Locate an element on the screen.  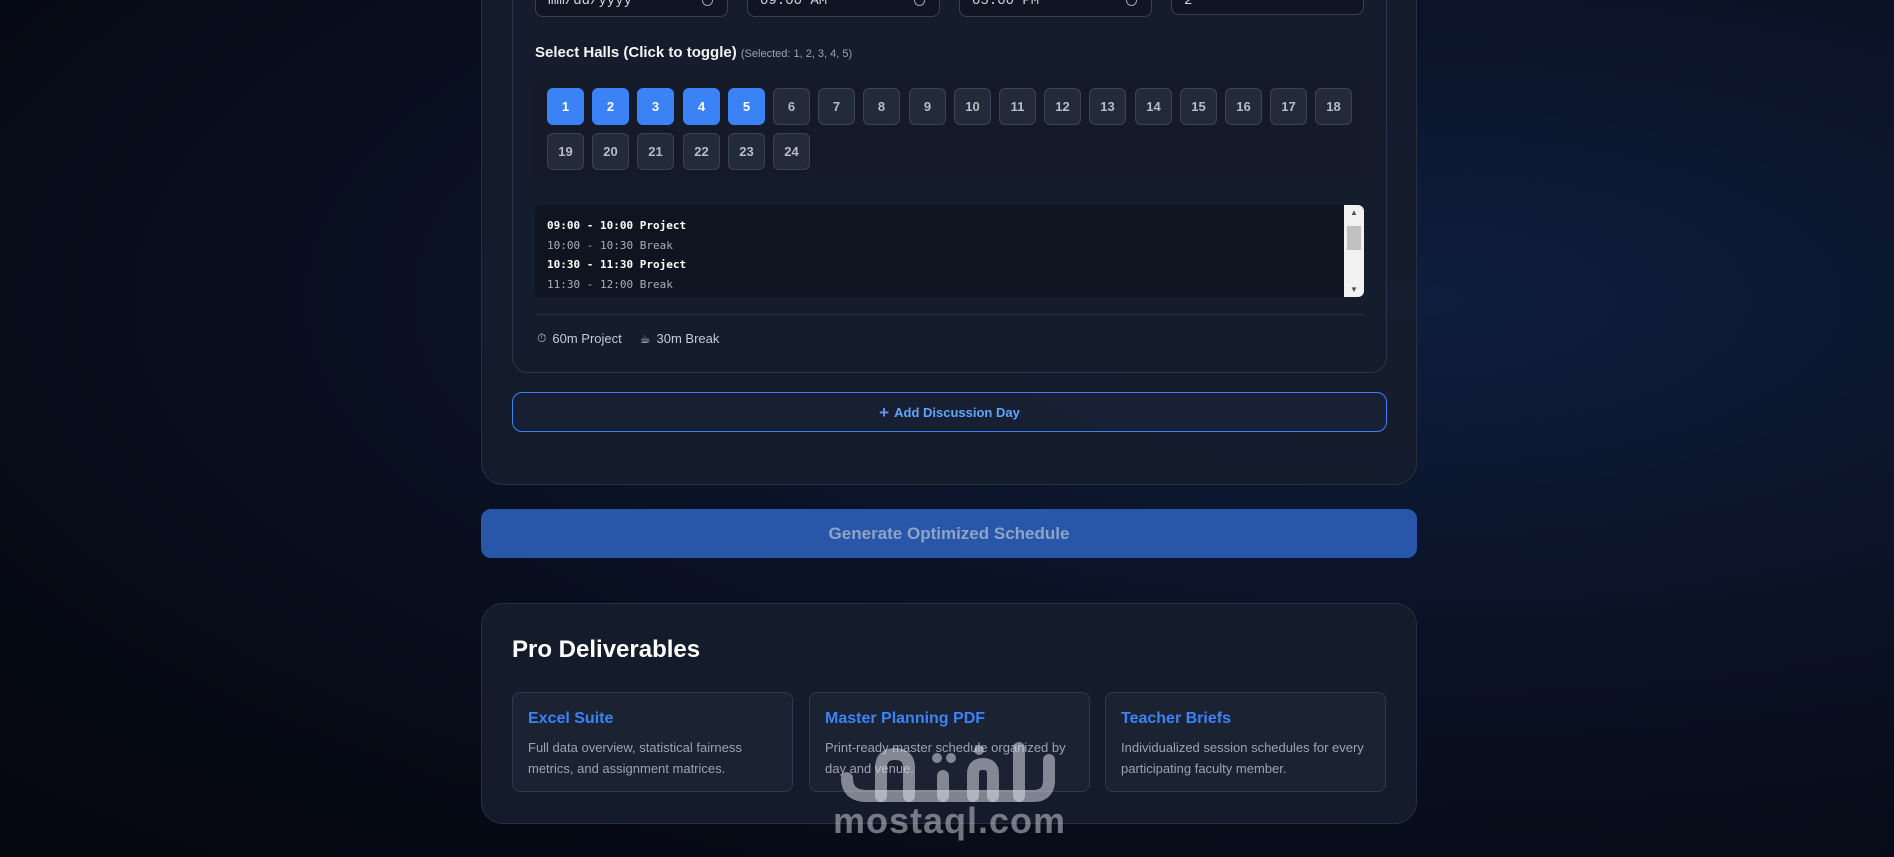
generate-schedule-button: Generate Optimized Schedule is located at coordinates (949, 533).